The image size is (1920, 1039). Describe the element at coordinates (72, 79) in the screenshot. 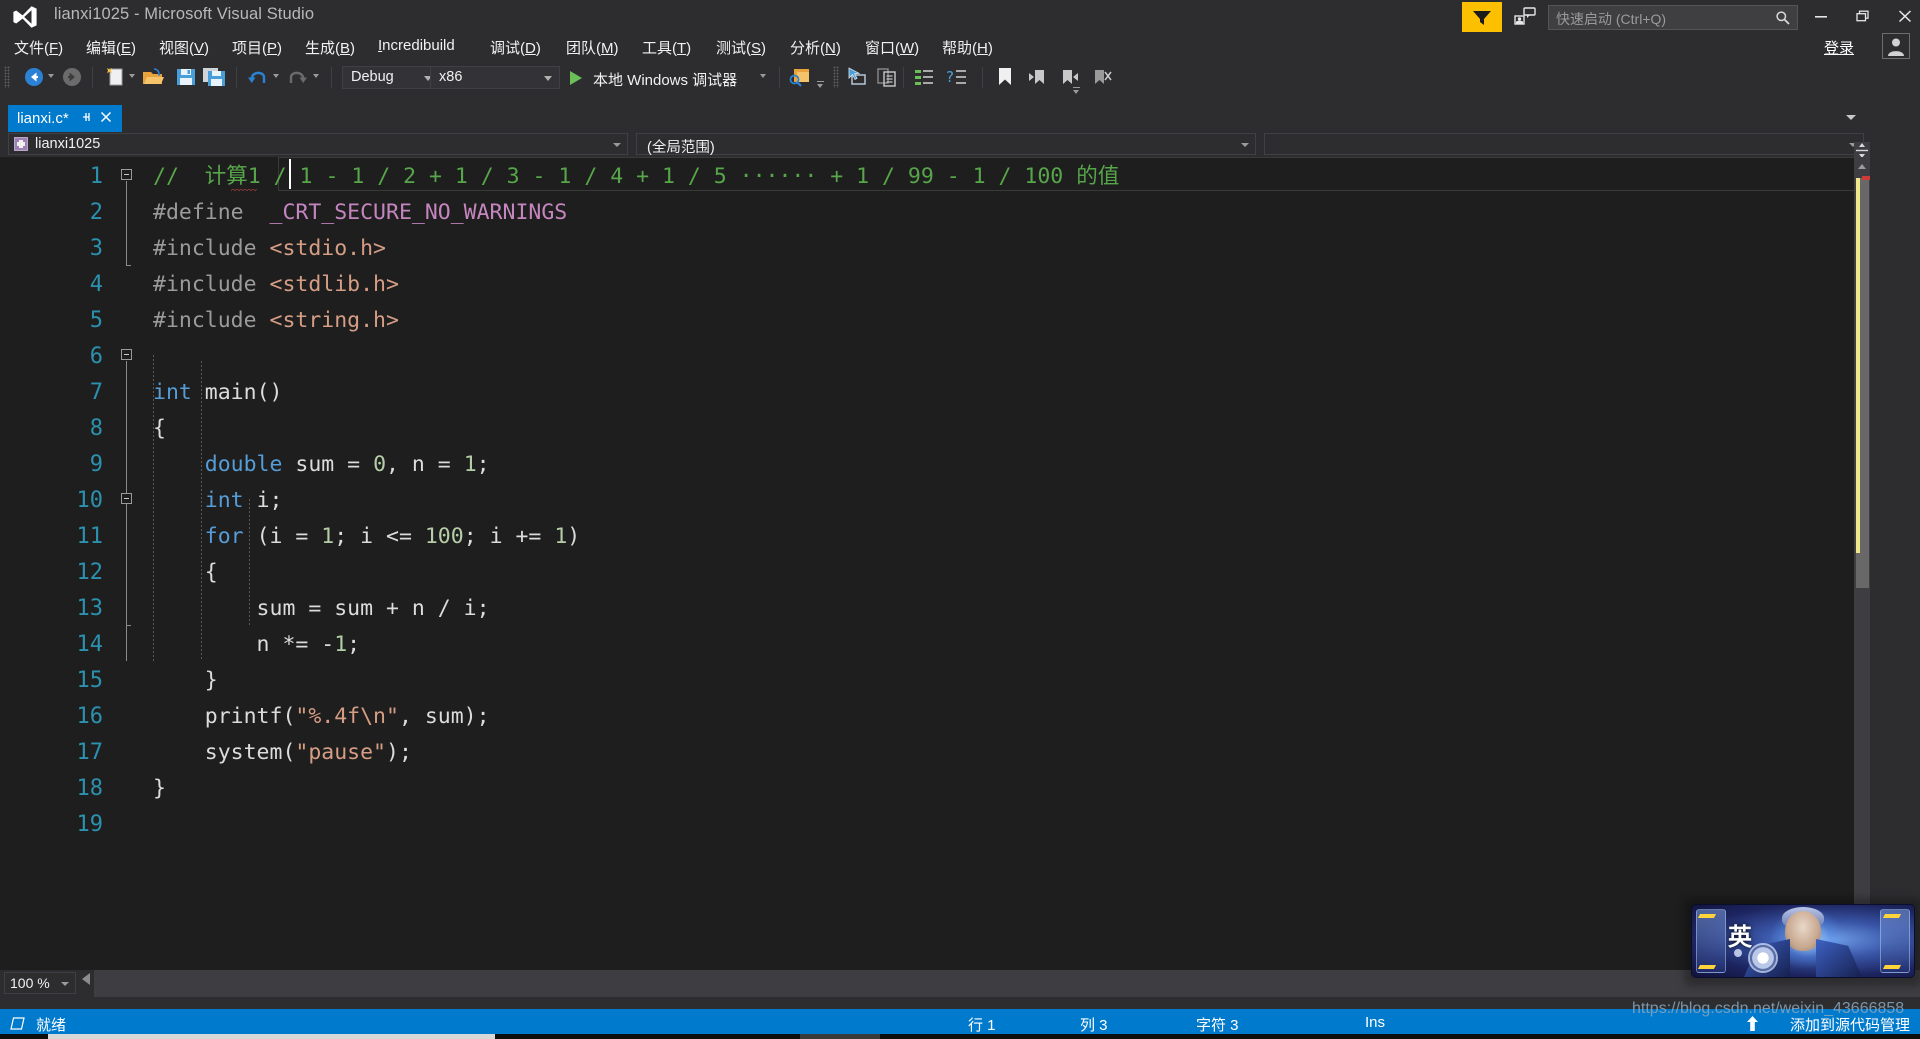

I see `navigate-forward-icon` at that location.